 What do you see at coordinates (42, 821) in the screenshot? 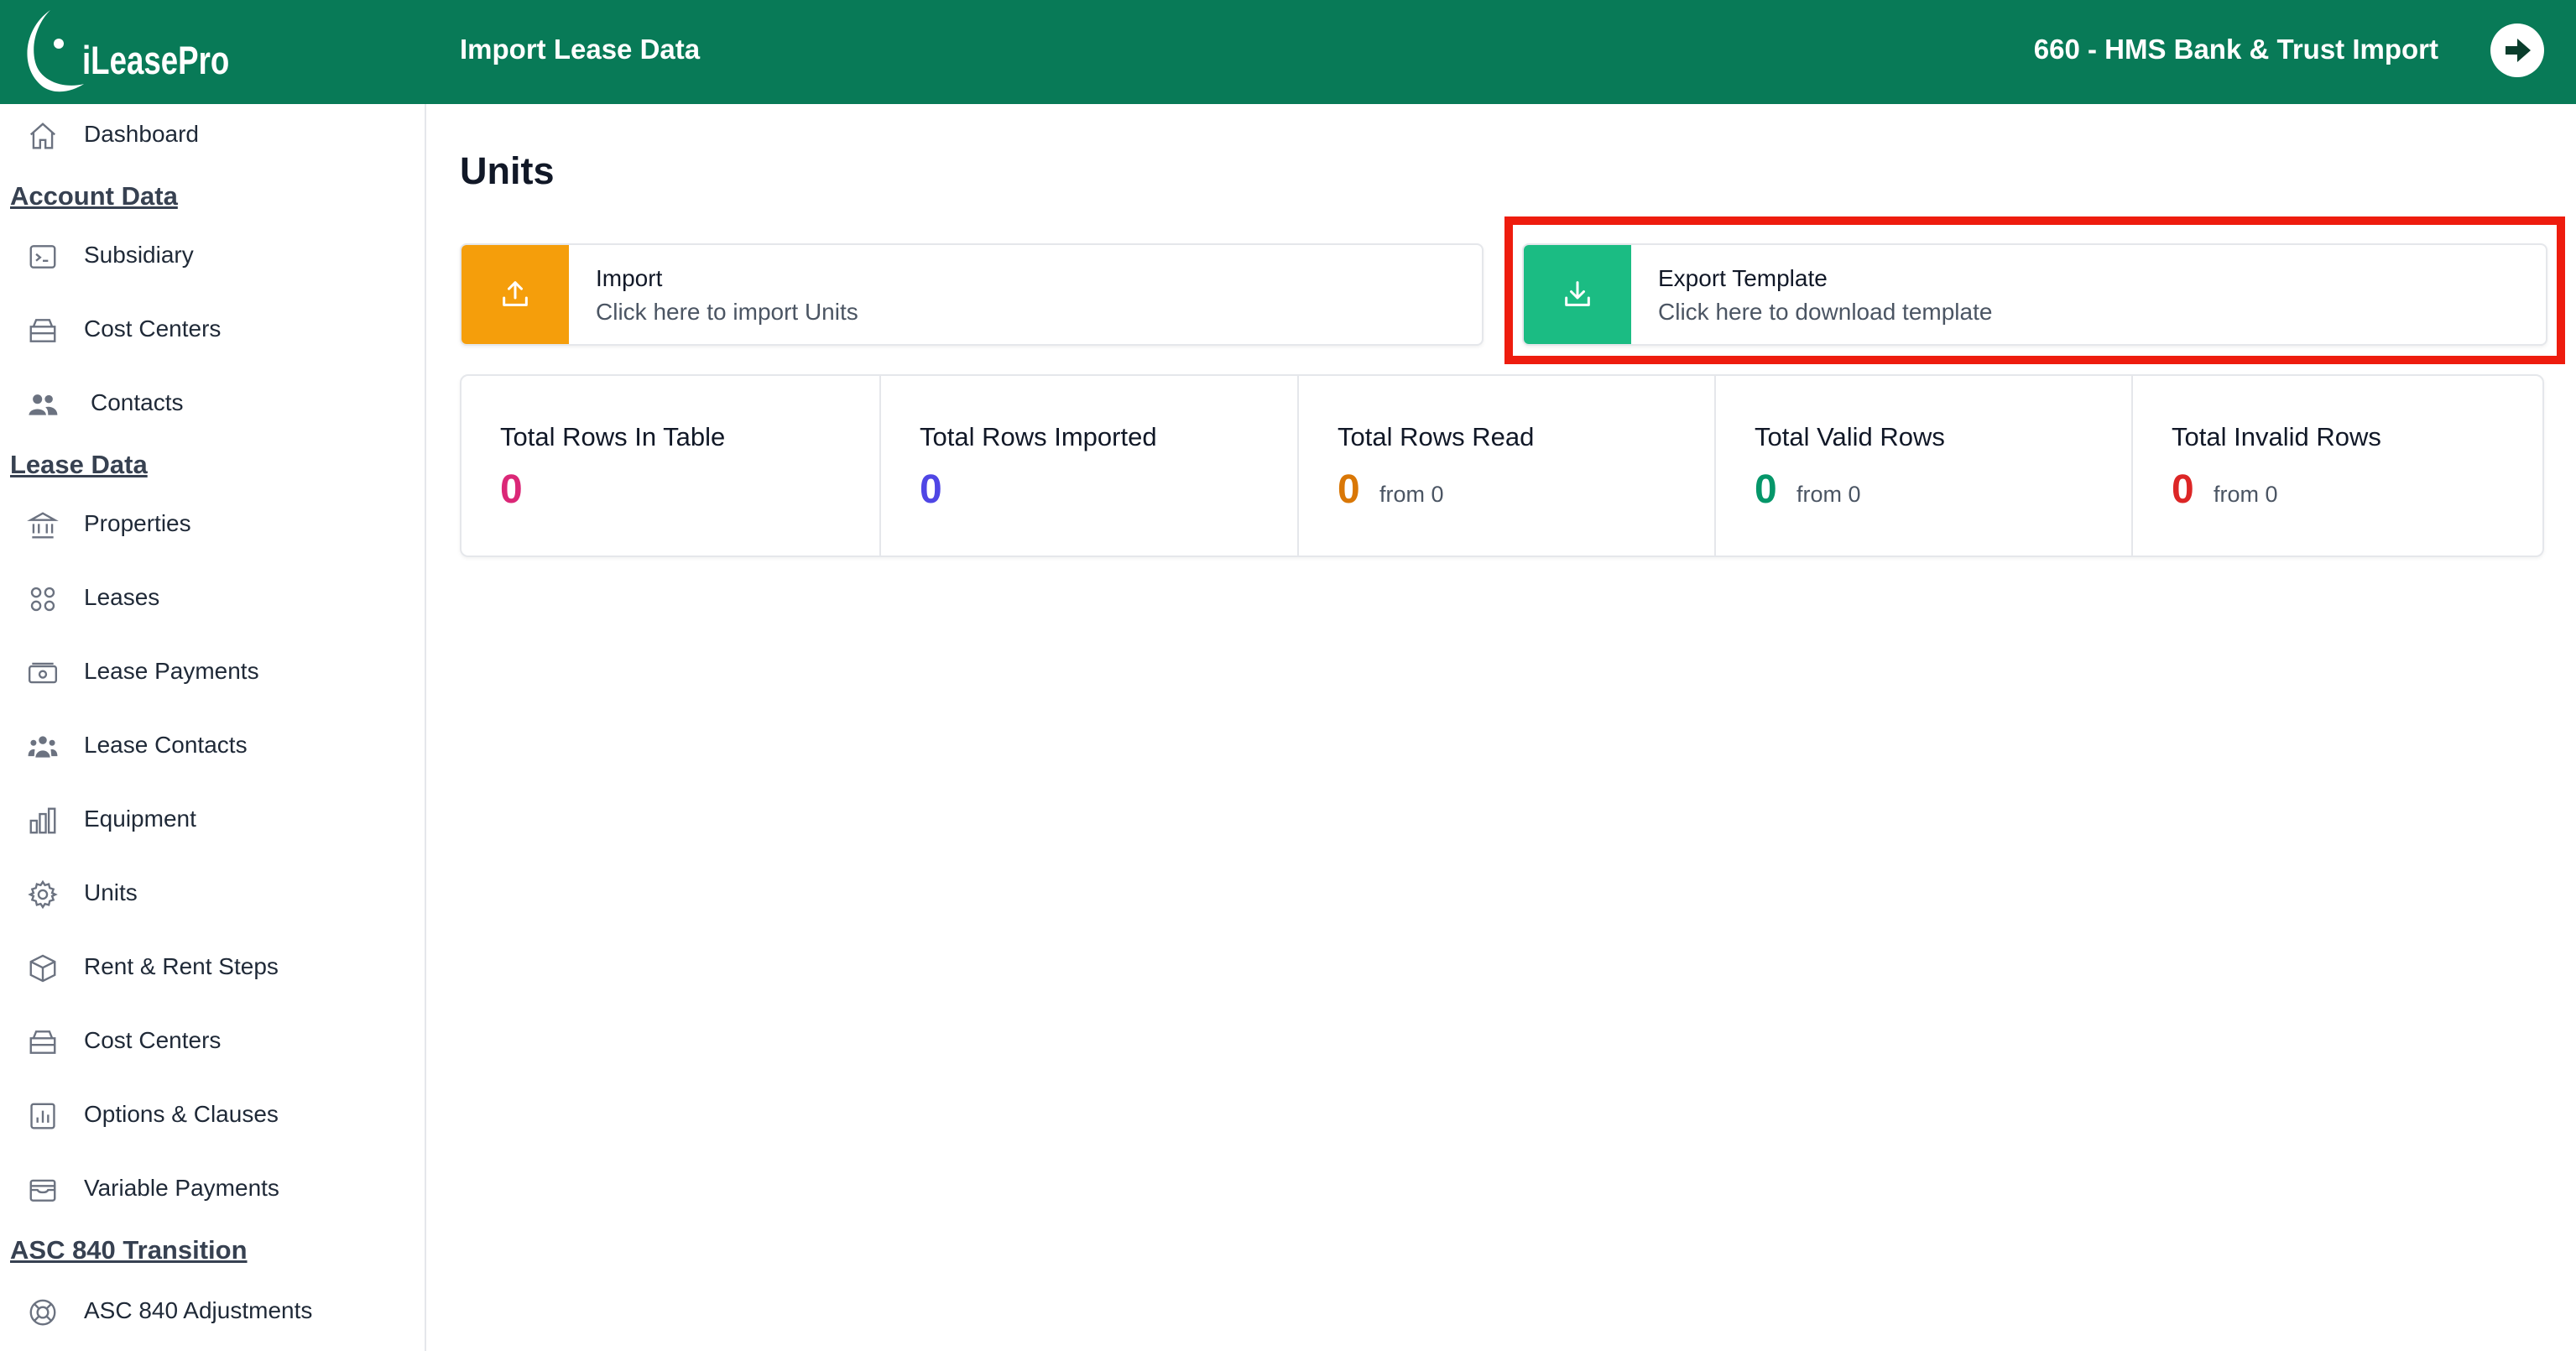
I see `chart-bar-icon` at bounding box center [42, 821].